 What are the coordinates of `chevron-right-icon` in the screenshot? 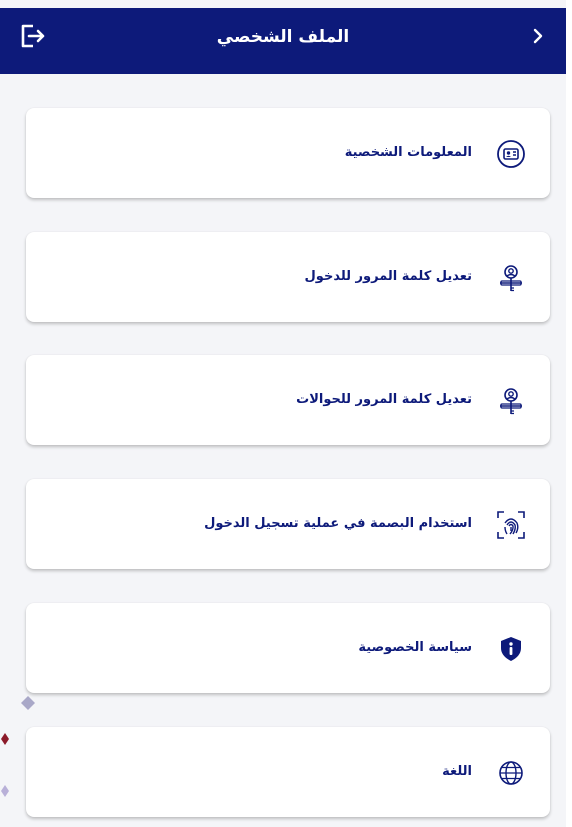 It's located at (538, 36).